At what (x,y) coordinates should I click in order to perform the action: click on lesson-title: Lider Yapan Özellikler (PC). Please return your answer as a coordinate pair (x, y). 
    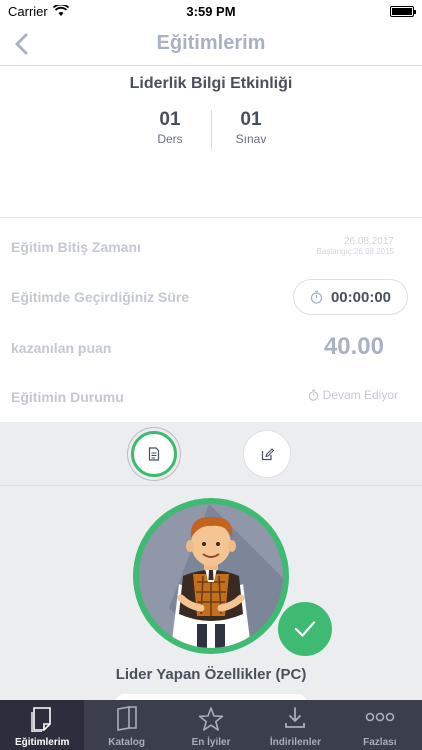
    Looking at the image, I should click on (211, 674).